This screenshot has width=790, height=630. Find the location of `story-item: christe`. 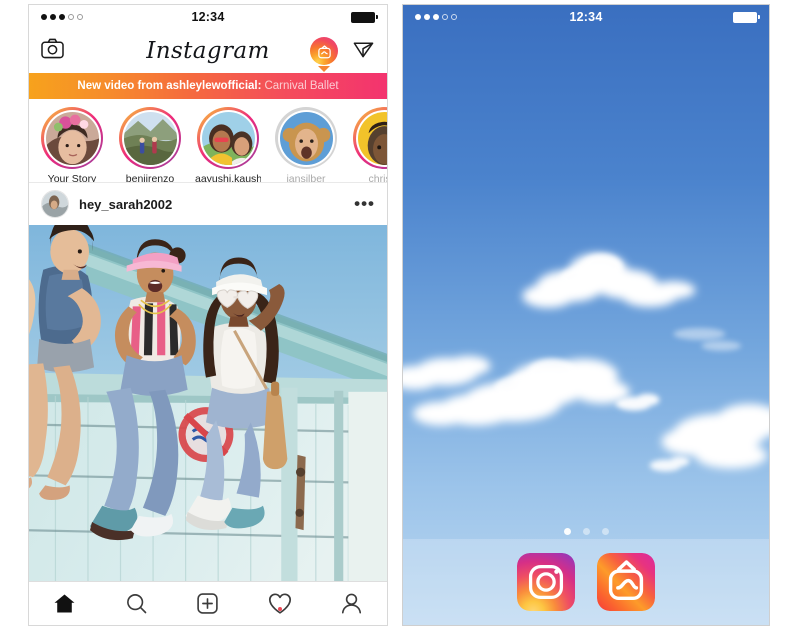

story-item: christe is located at coordinates (369, 145).